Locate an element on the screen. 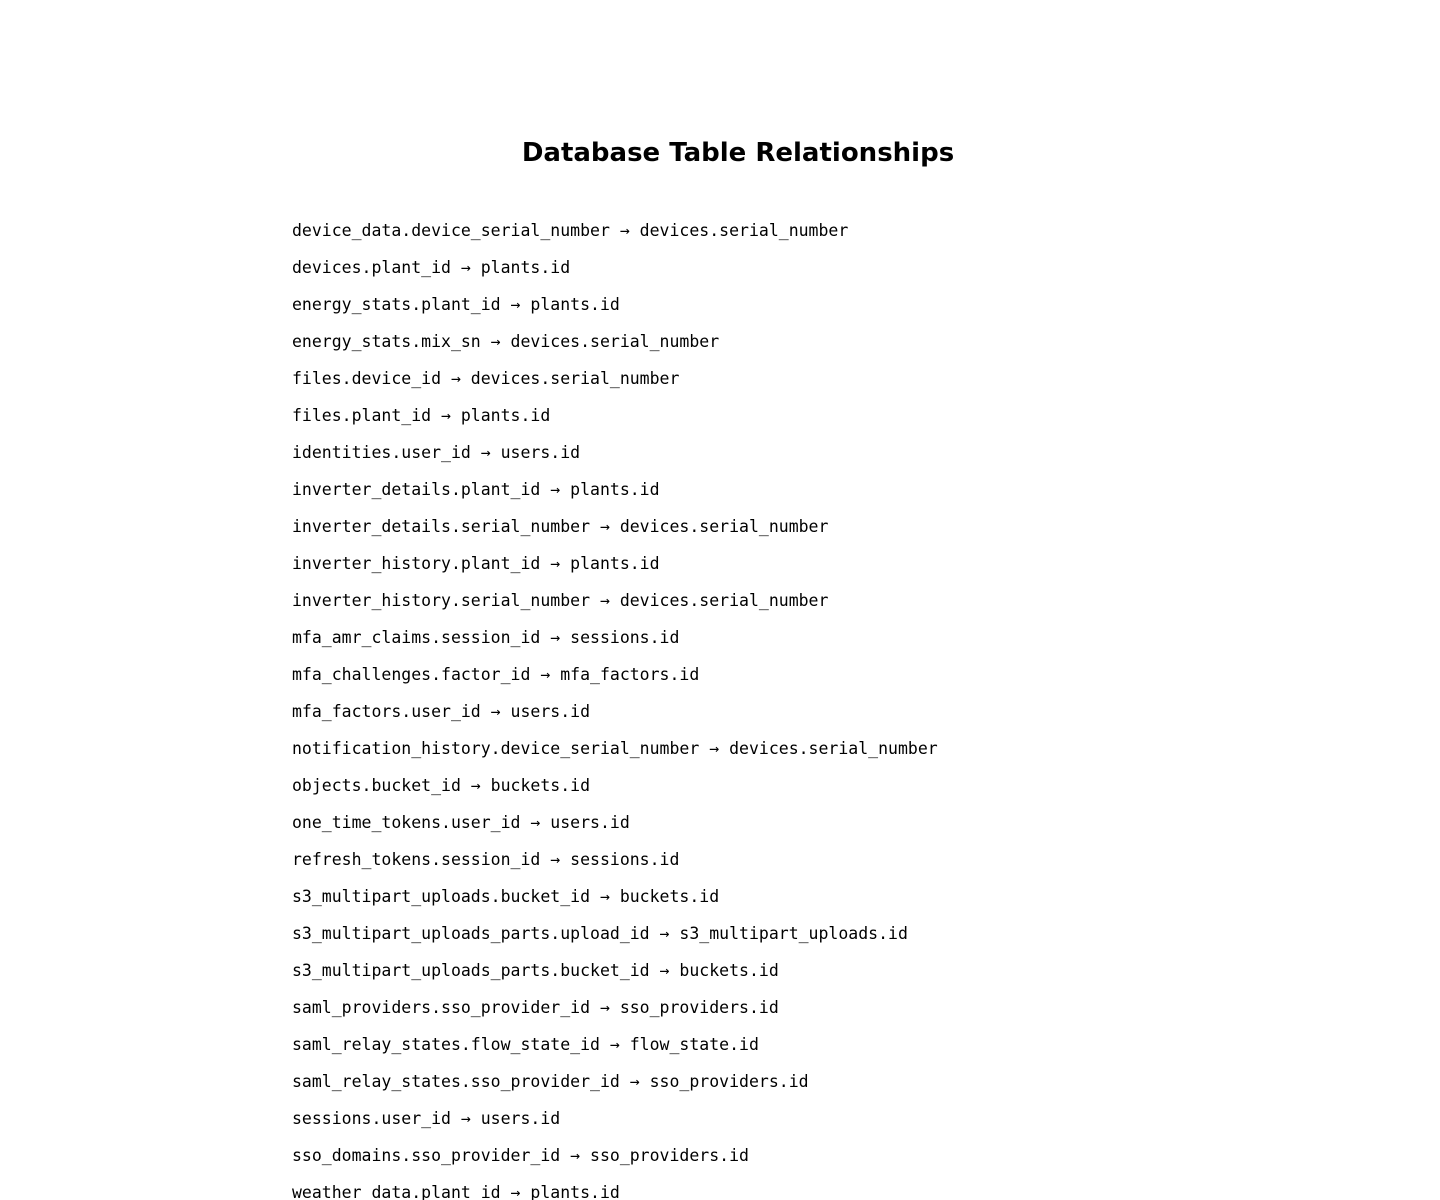 This screenshot has width=1440, height=1200. relationship-item: inverter_history.plant_id → plants.id is located at coordinates (476, 563).